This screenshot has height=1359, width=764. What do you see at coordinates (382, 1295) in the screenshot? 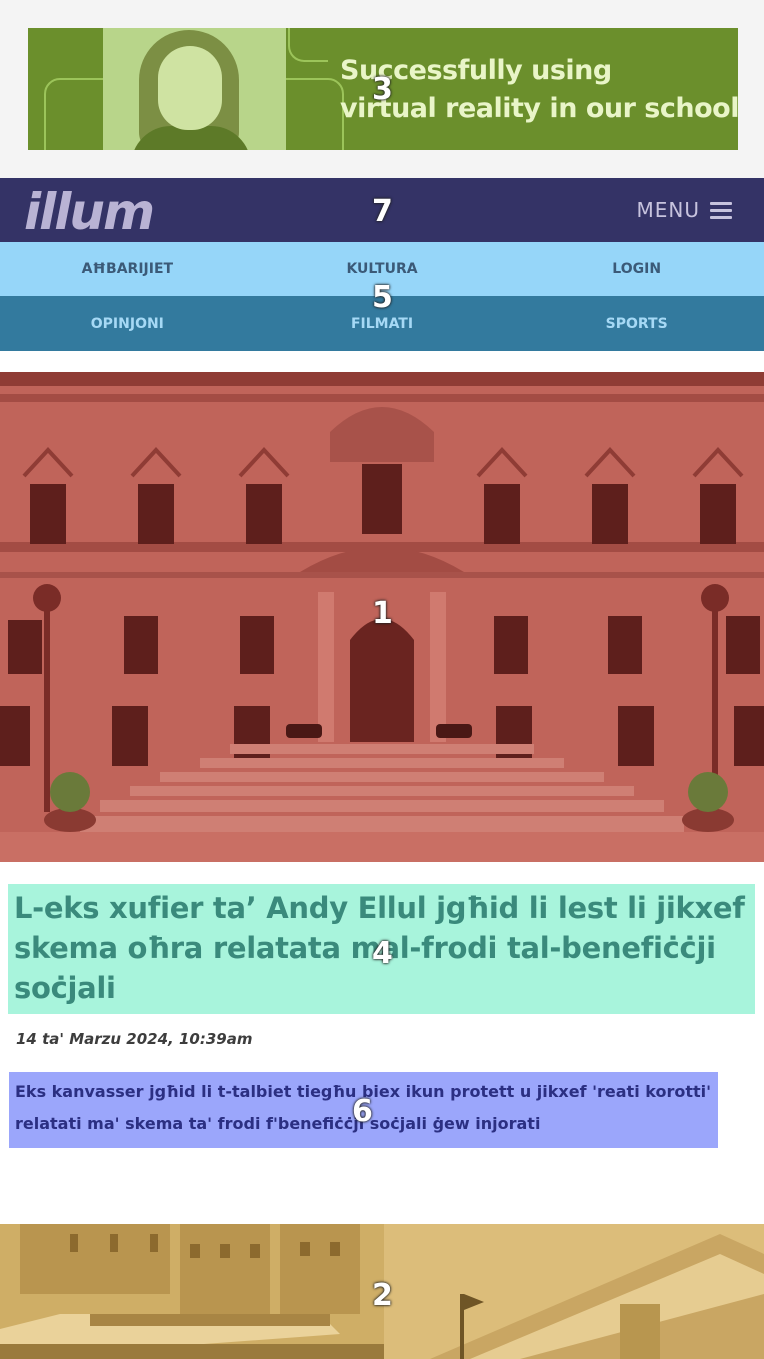
I see `annotation-badge-2: 2` at bounding box center [382, 1295].